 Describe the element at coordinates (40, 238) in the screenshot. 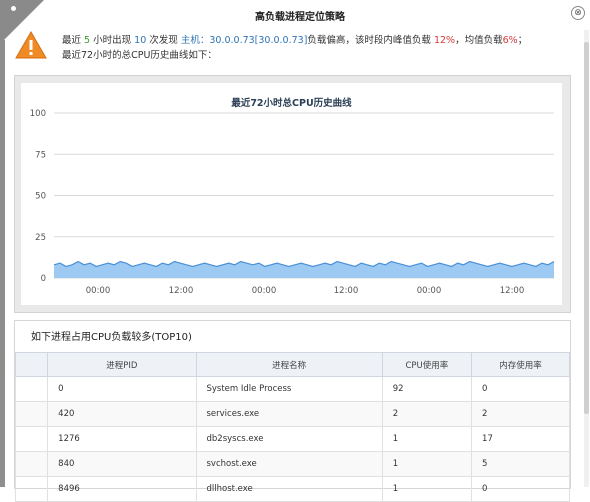

I see `y-tick-label: 25` at that location.